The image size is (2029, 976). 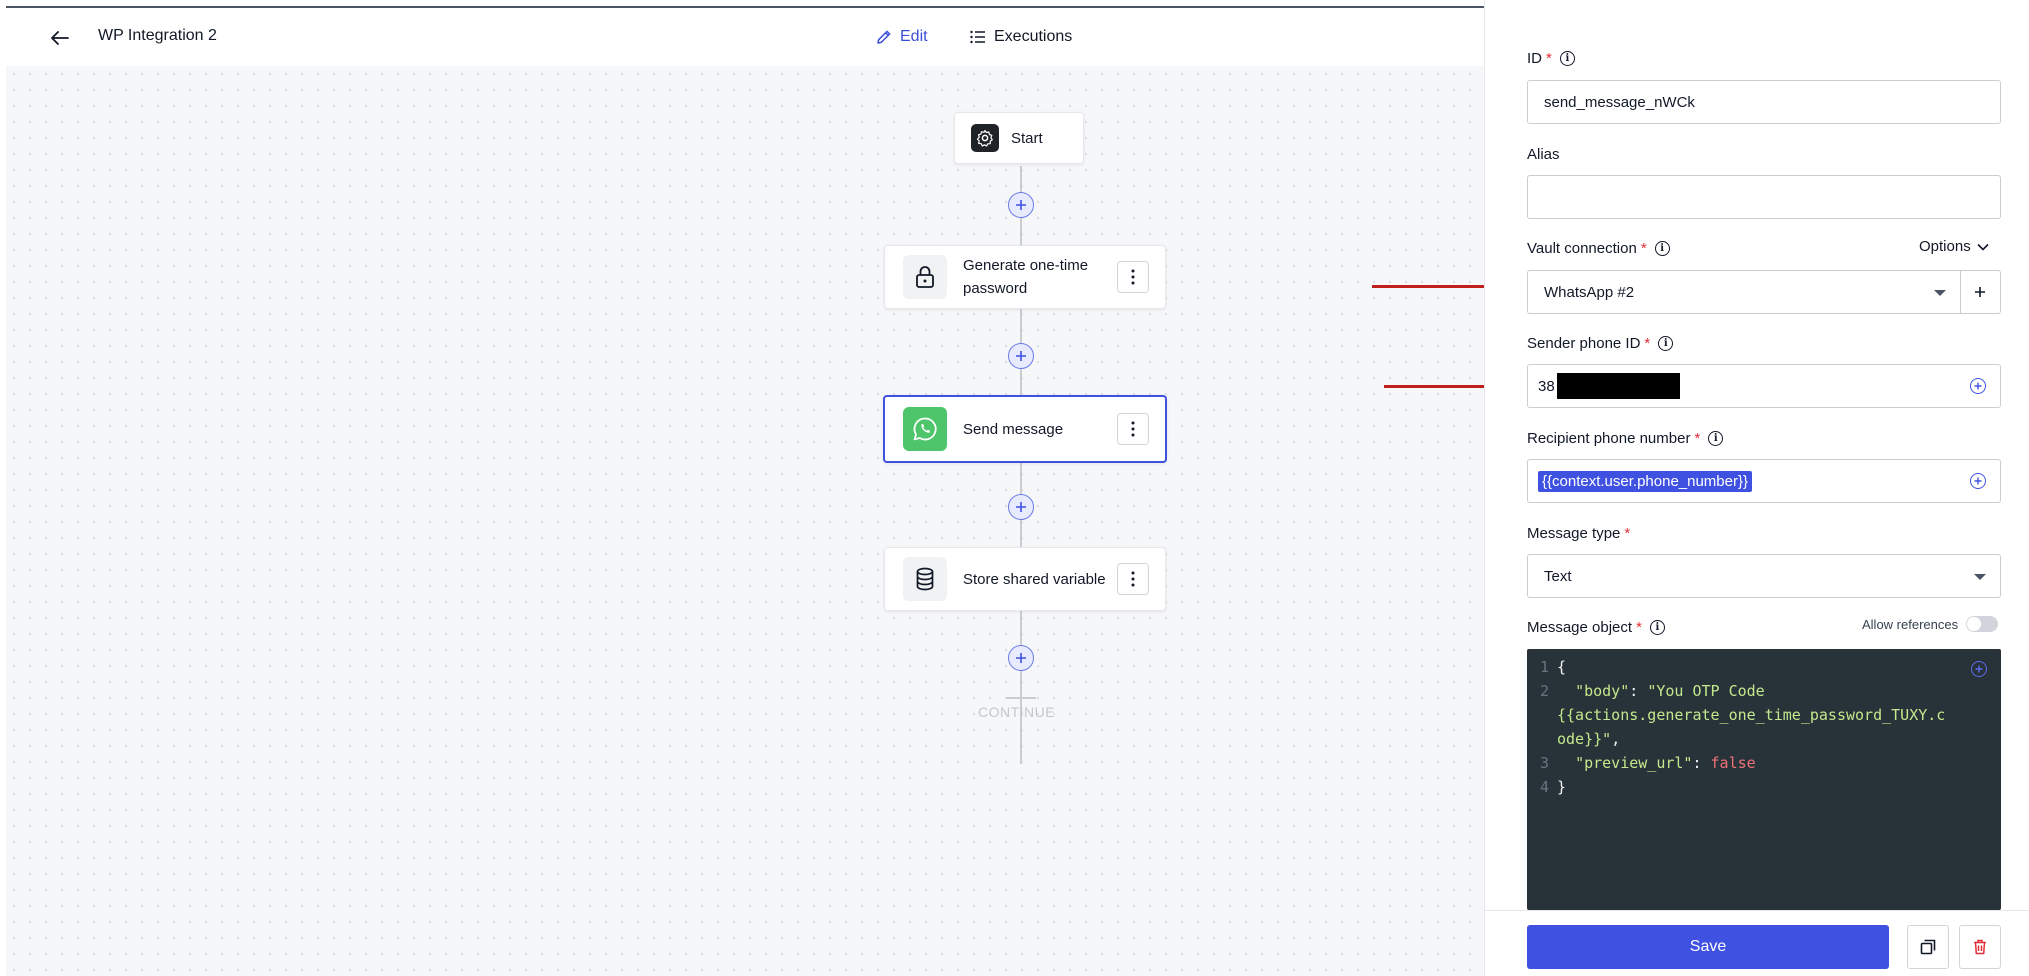 I want to click on code-line: 4}, so click(x=1553, y=787).